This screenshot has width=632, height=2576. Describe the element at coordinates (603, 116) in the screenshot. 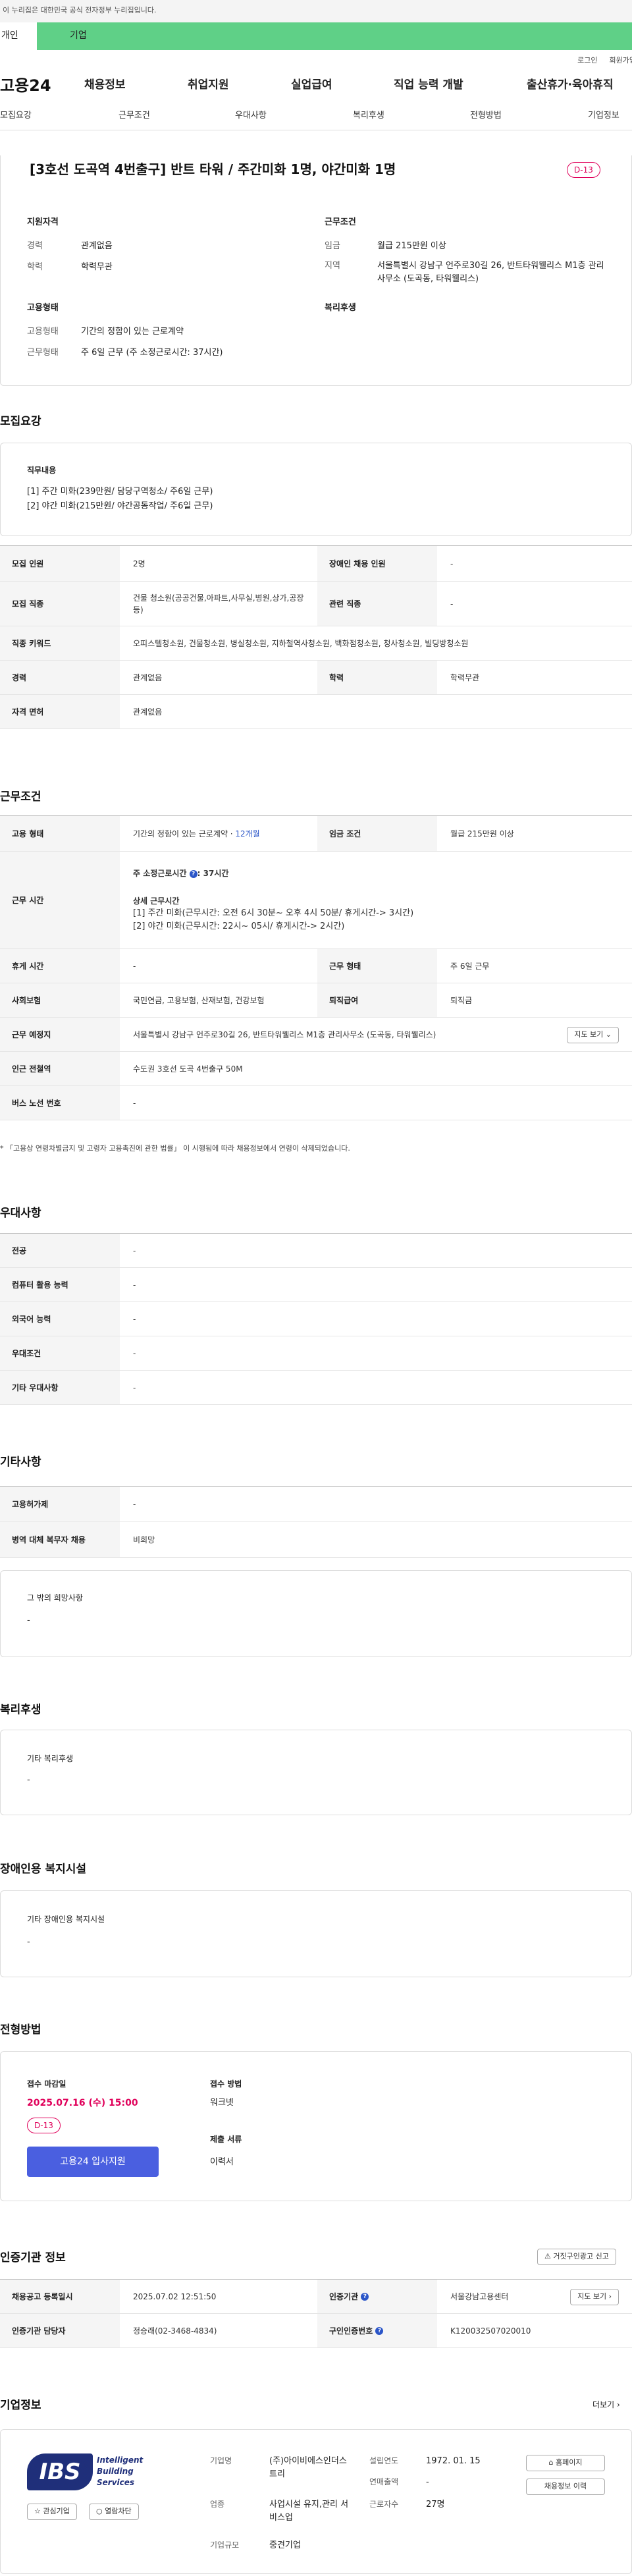

I see `tab-company-info: 기업정보` at that location.